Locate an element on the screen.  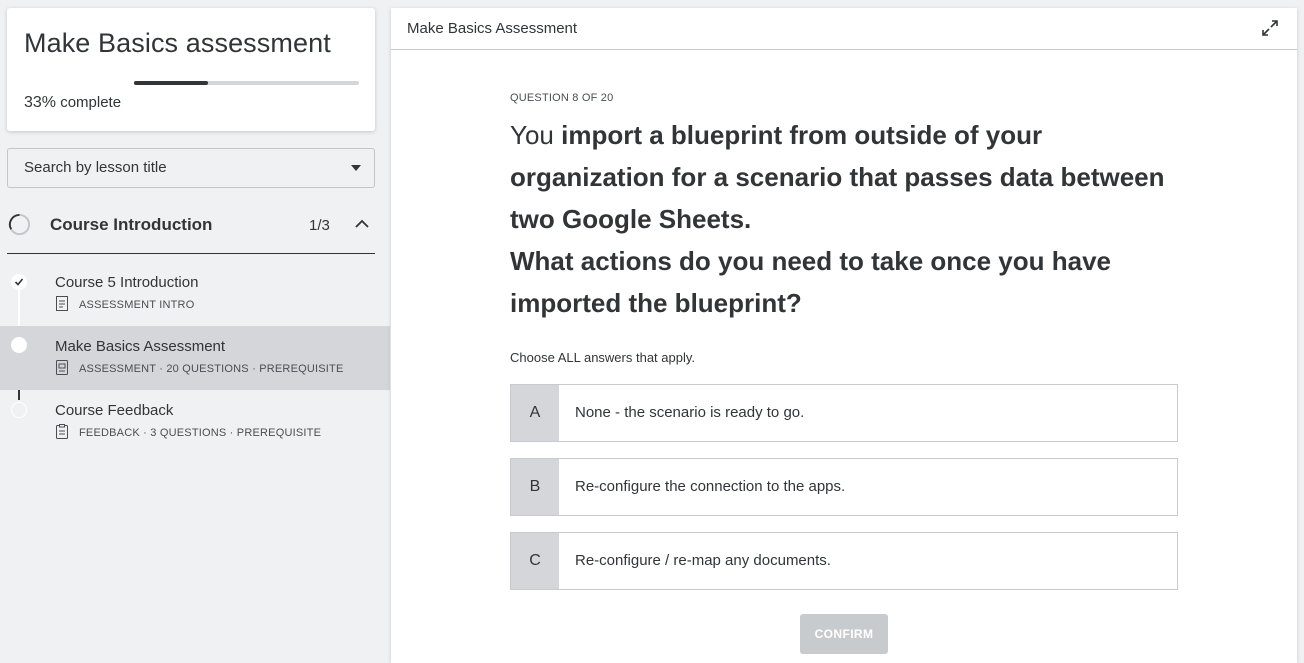
question-text-part: the blueprint? is located at coordinates (711, 303).